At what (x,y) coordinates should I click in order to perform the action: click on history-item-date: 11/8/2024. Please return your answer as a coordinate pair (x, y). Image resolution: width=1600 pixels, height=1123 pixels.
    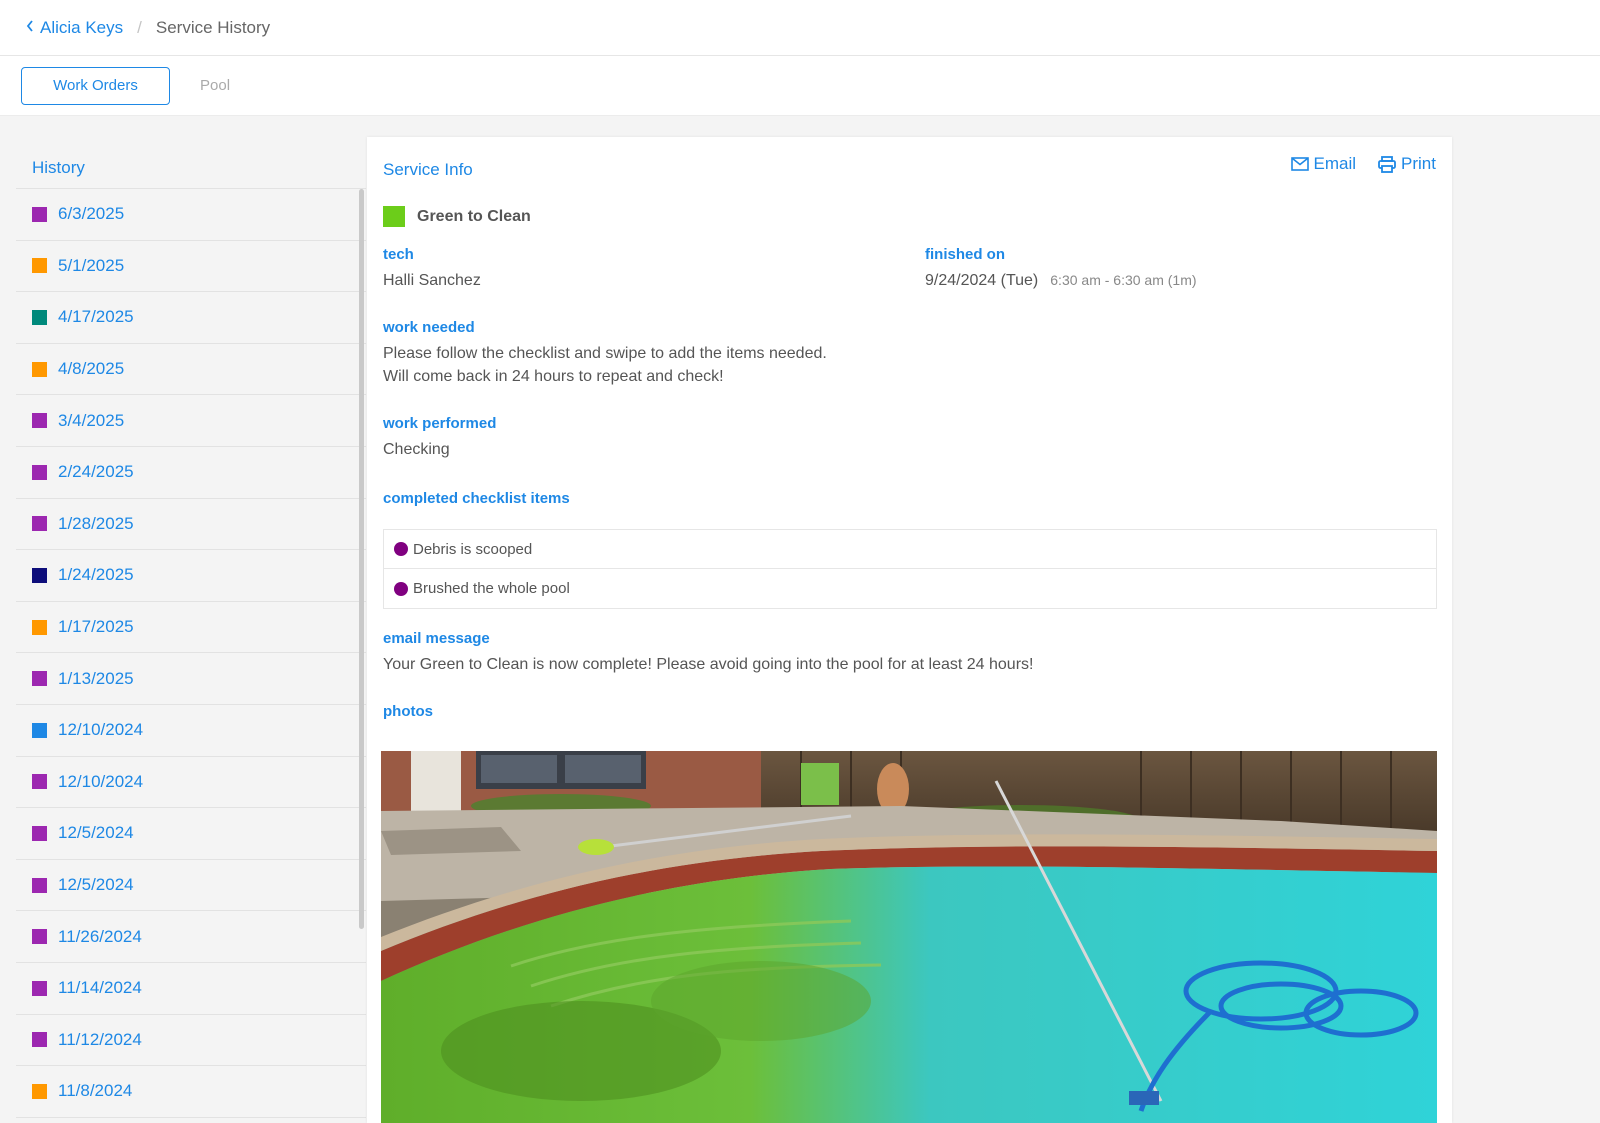
    Looking at the image, I should click on (95, 1091).